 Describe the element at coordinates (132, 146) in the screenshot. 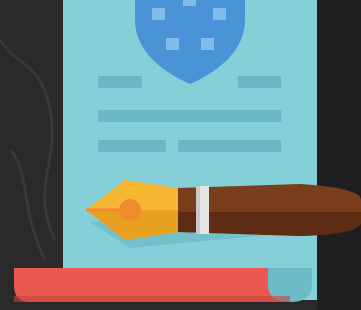

I see `text-line-3-left` at that location.